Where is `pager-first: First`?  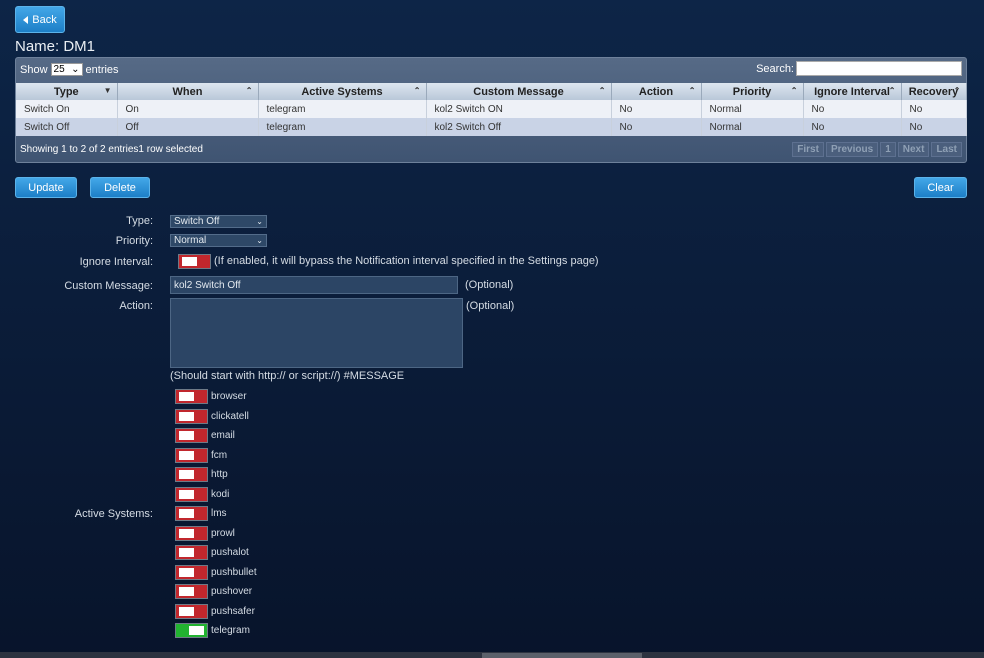
pager-first: First is located at coordinates (808, 149).